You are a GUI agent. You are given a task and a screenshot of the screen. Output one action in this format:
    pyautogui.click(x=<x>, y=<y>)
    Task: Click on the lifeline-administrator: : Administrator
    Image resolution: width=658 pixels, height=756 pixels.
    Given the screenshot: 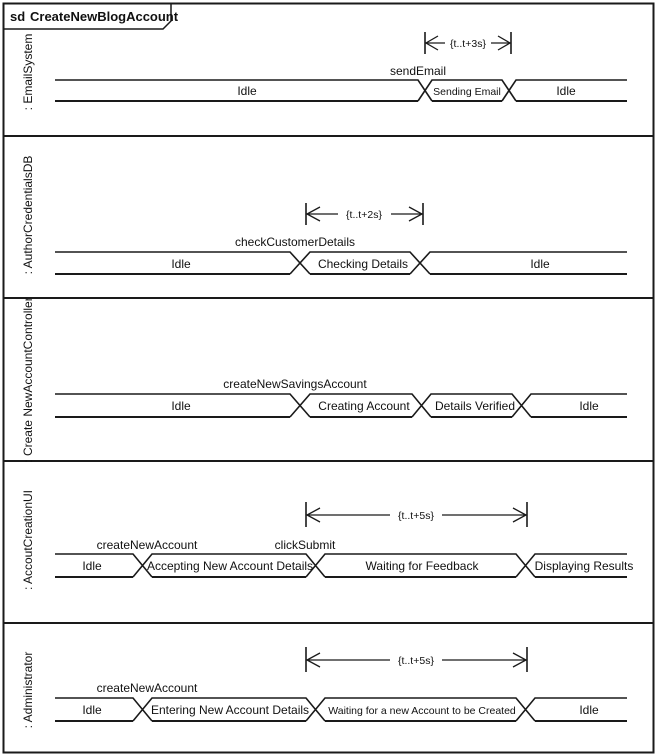 What is the action you would take?
    pyautogui.click(x=28, y=690)
    